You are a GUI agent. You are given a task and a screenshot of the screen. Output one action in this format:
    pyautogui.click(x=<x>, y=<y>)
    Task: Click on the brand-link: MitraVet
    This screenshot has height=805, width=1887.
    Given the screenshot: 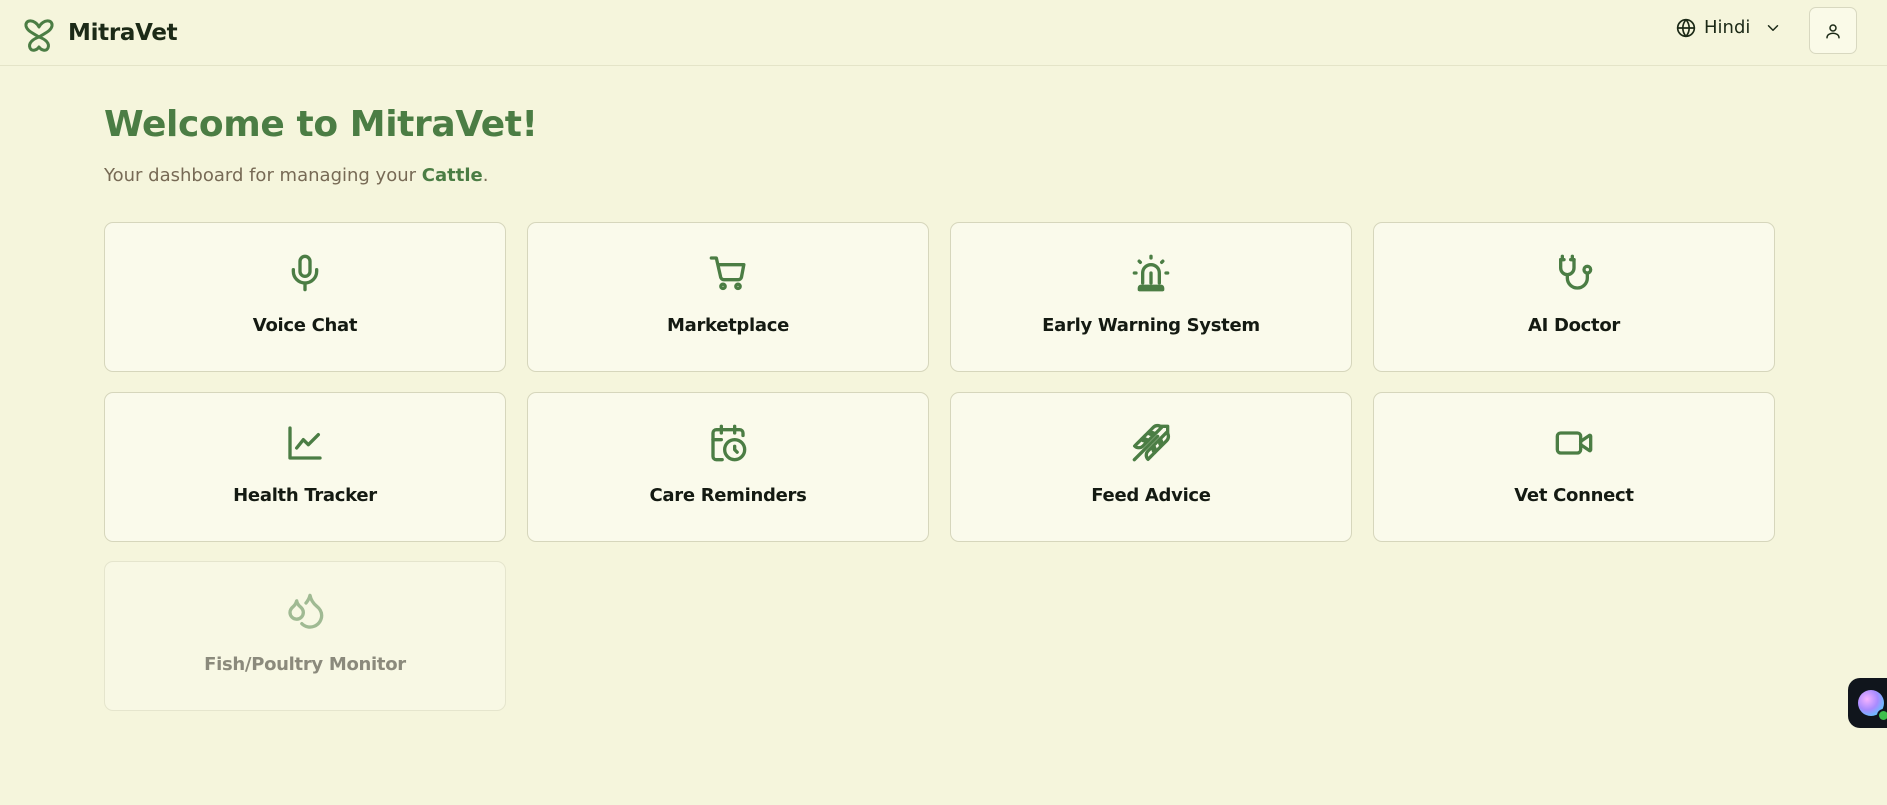 What is the action you would take?
    pyautogui.click(x=100, y=33)
    